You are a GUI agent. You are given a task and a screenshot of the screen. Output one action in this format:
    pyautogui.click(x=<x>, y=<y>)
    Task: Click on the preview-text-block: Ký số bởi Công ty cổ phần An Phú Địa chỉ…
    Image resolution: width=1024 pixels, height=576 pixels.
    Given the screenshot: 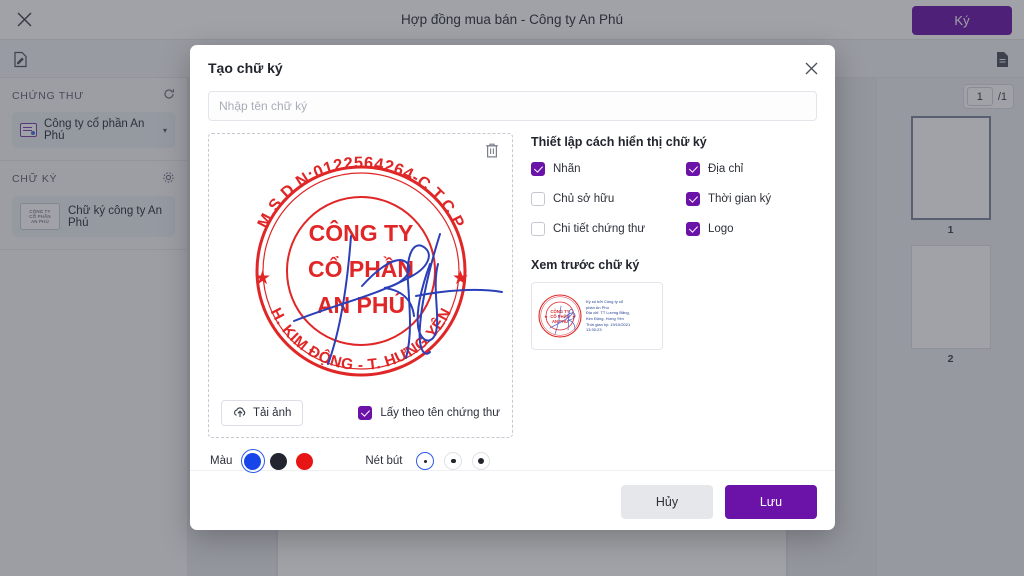 What is the action you would take?
    pyautogui.click(x=621, y=316)
    